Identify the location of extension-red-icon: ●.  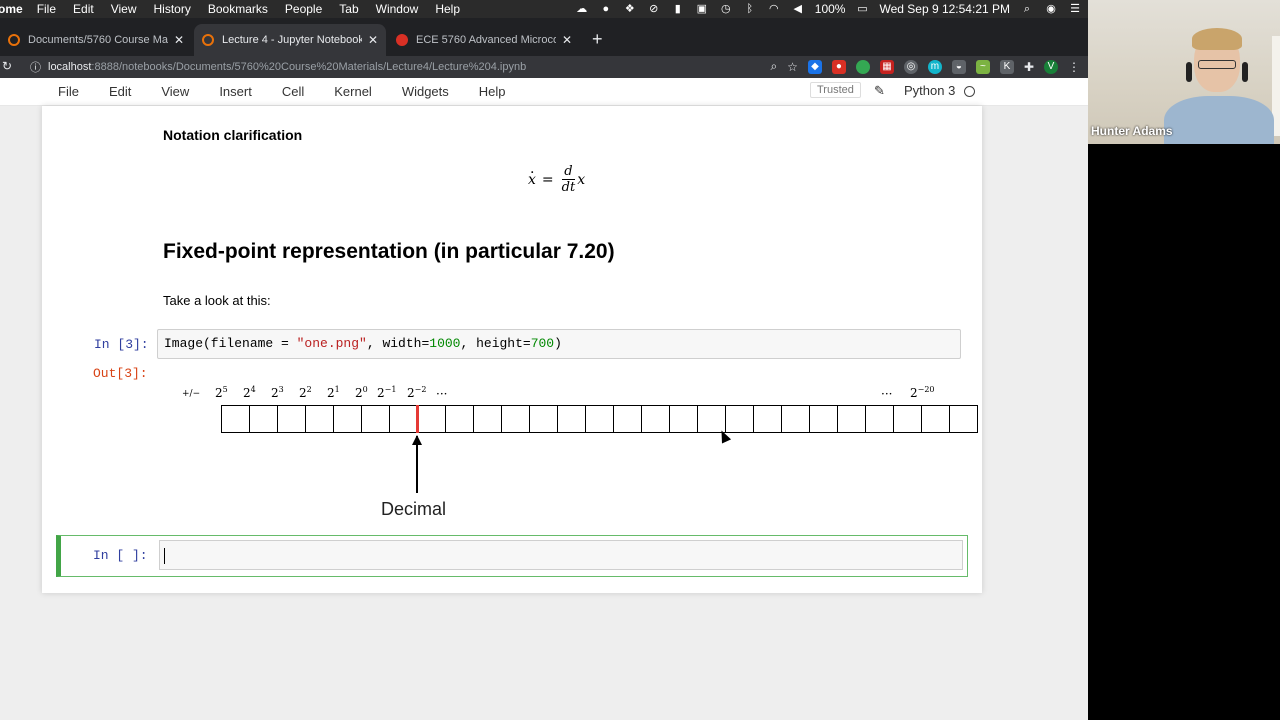
(838, 66).